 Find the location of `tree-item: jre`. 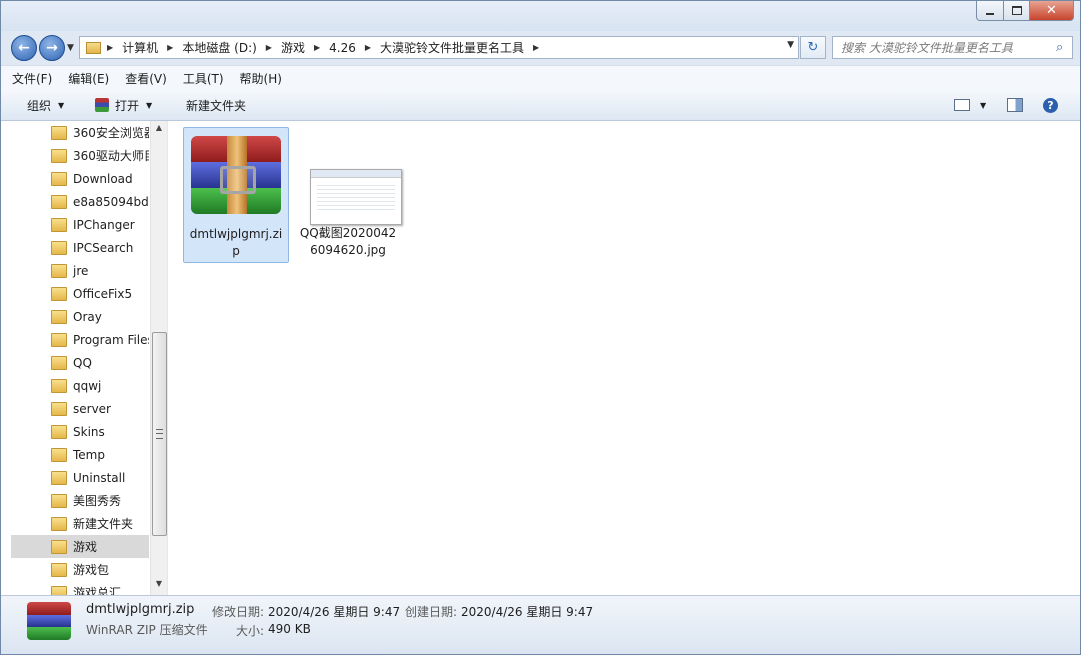

tree-item: jre is located at coordinates (80, 270).